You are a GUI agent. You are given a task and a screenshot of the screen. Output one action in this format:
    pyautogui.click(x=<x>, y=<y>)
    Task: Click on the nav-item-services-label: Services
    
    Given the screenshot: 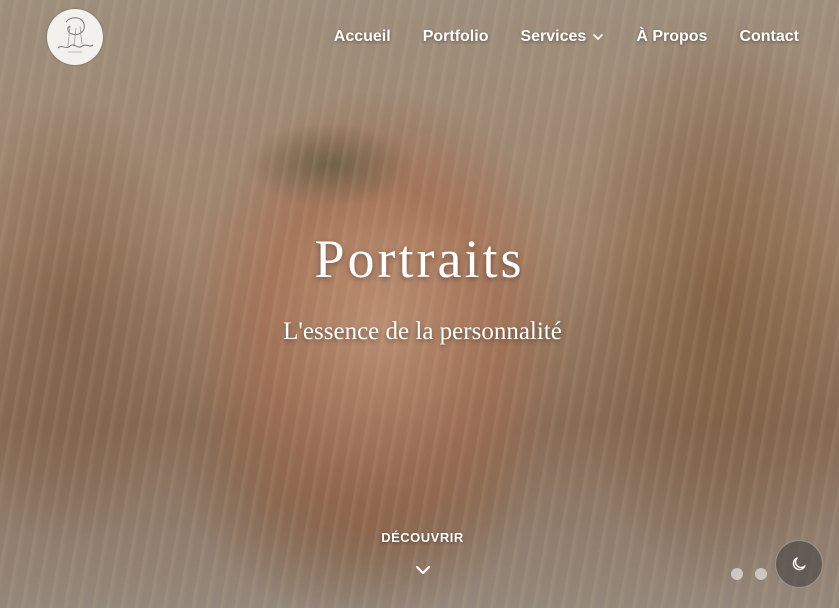 What is the action you would take?
    pyautogui.click(x=553, y=36)
    